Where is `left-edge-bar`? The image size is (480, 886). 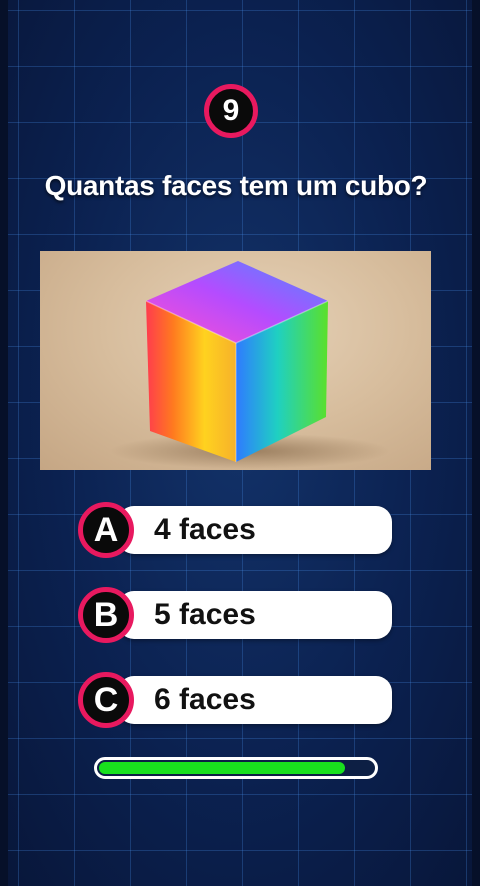
left-edge-bar is located at coordinates (4, 443).